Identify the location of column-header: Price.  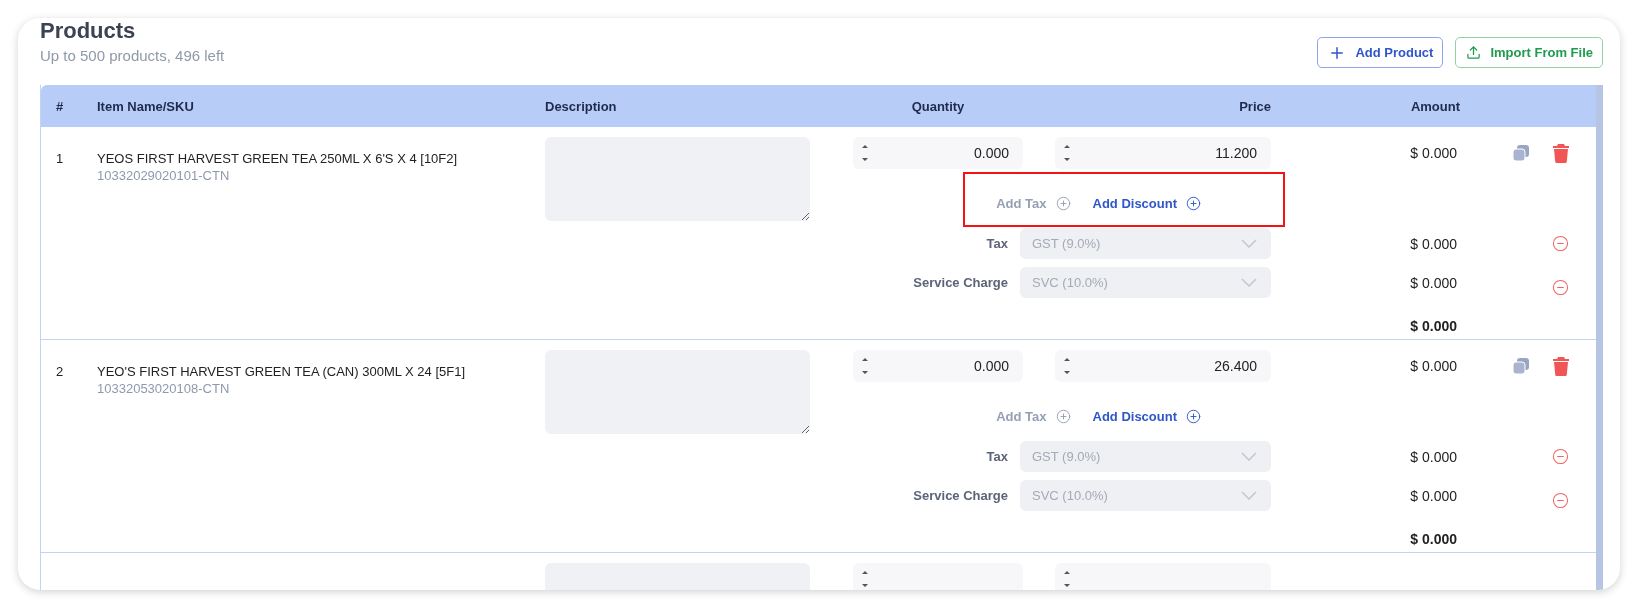
(1254, 106).